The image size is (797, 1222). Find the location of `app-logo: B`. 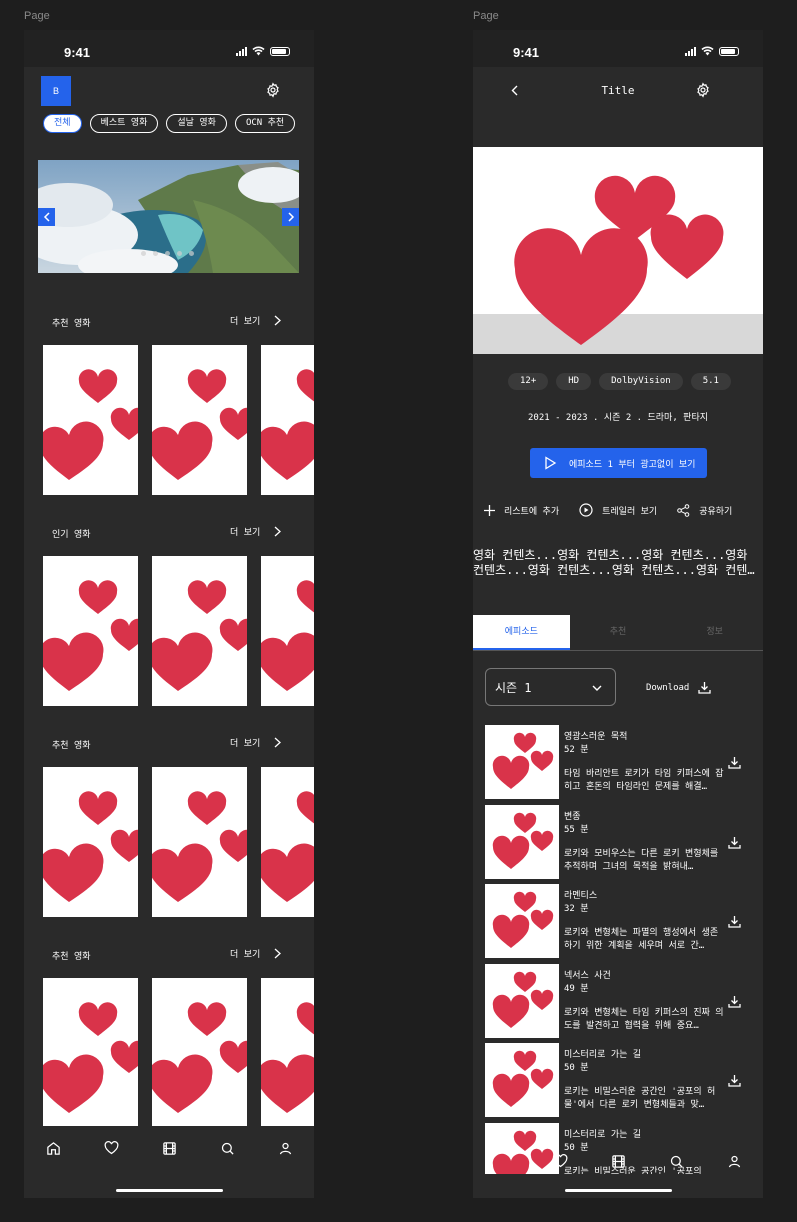

app-logo: B is located at coordinates (56, 91).